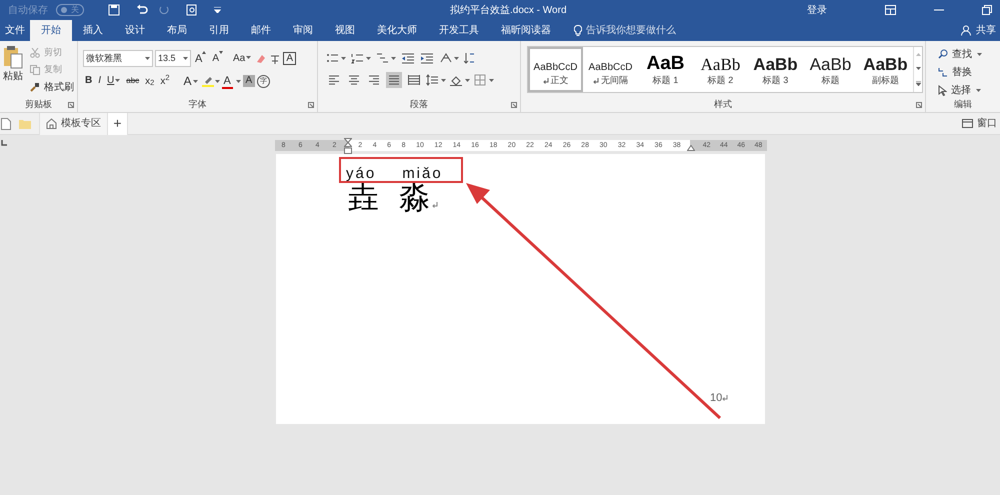 The image size is (1000, 495). Describe the element at coordinates (422, 173) in the screenshot. I see `pinyin-text: miǎo` at that location.